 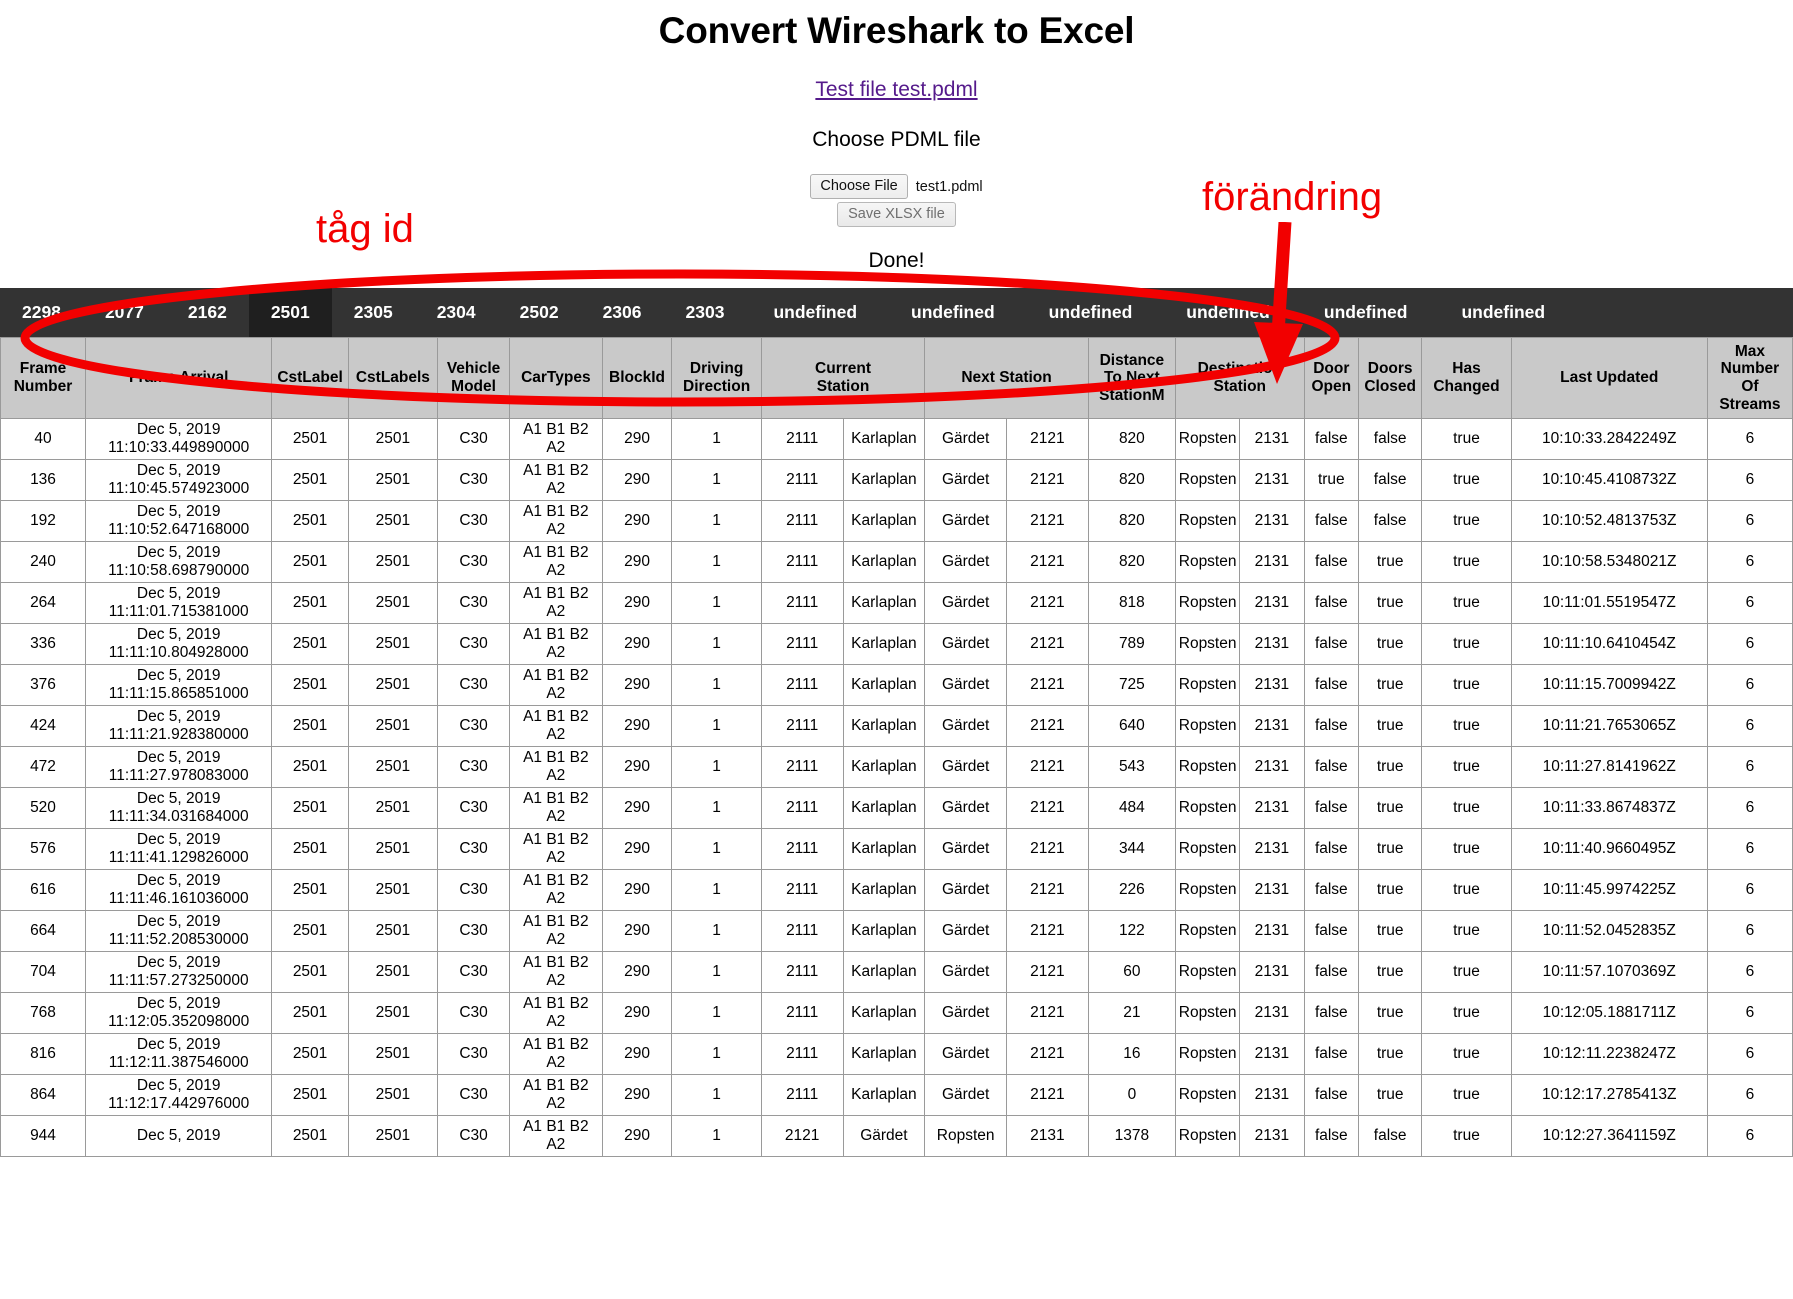 What do you see at coordinates (179, 562) in the screenshot?
I see `cell-frame-arrival: Dec 5, 2019 11:10:58.698790000` at bounding box center [179, 562].